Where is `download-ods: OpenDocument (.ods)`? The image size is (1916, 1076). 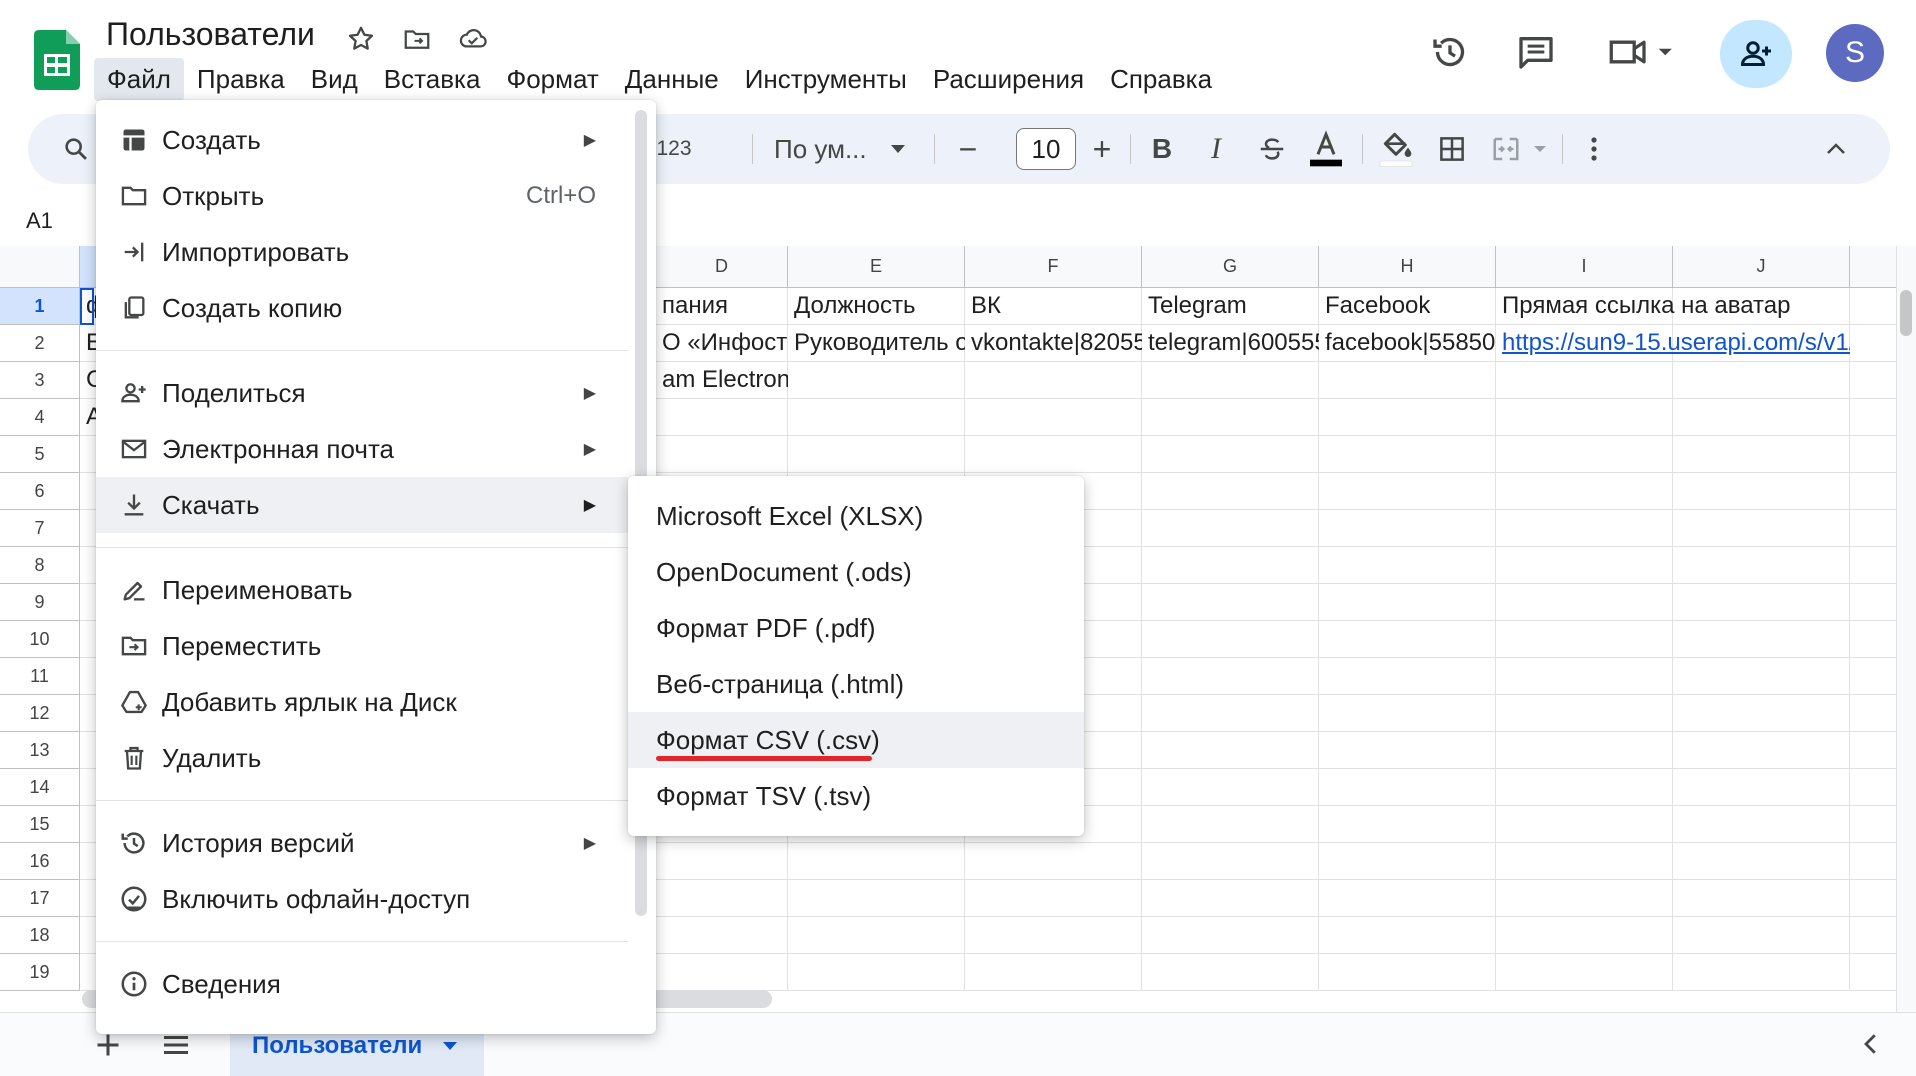
download-ods: OpenDocument (.ods) is located at coordinates (856, 572).